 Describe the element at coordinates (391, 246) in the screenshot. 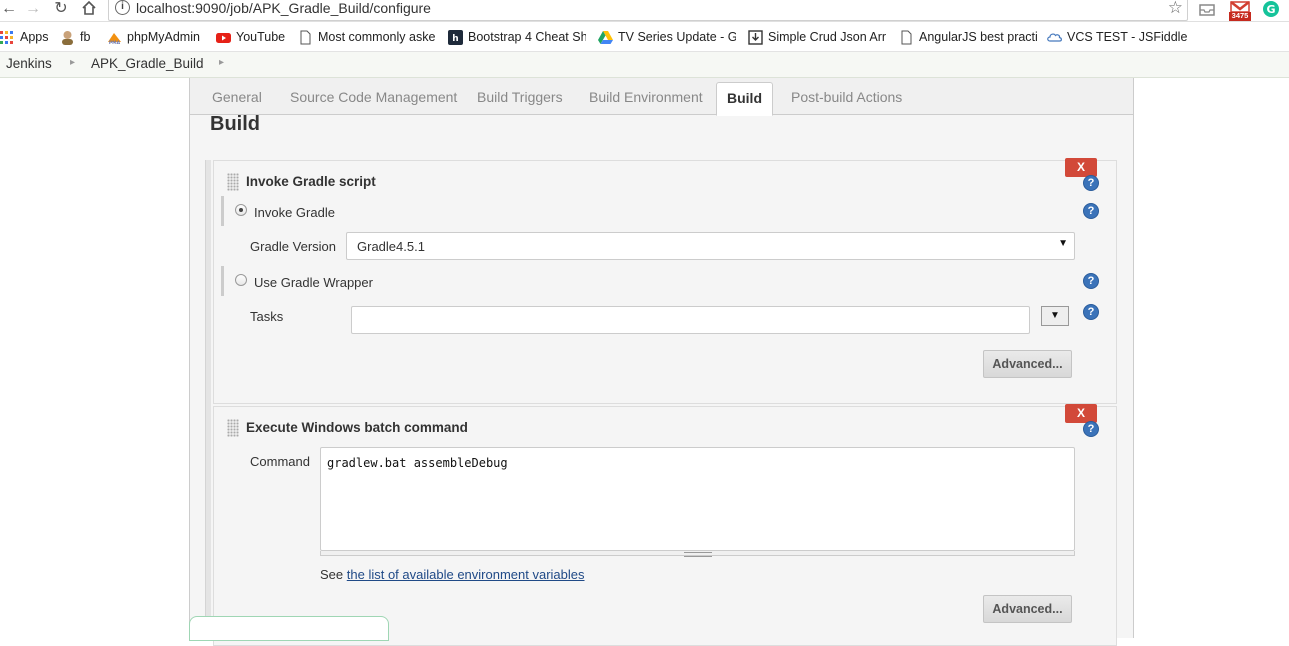

I see `gradle-version-value: Gradle4.5.1` at that location.